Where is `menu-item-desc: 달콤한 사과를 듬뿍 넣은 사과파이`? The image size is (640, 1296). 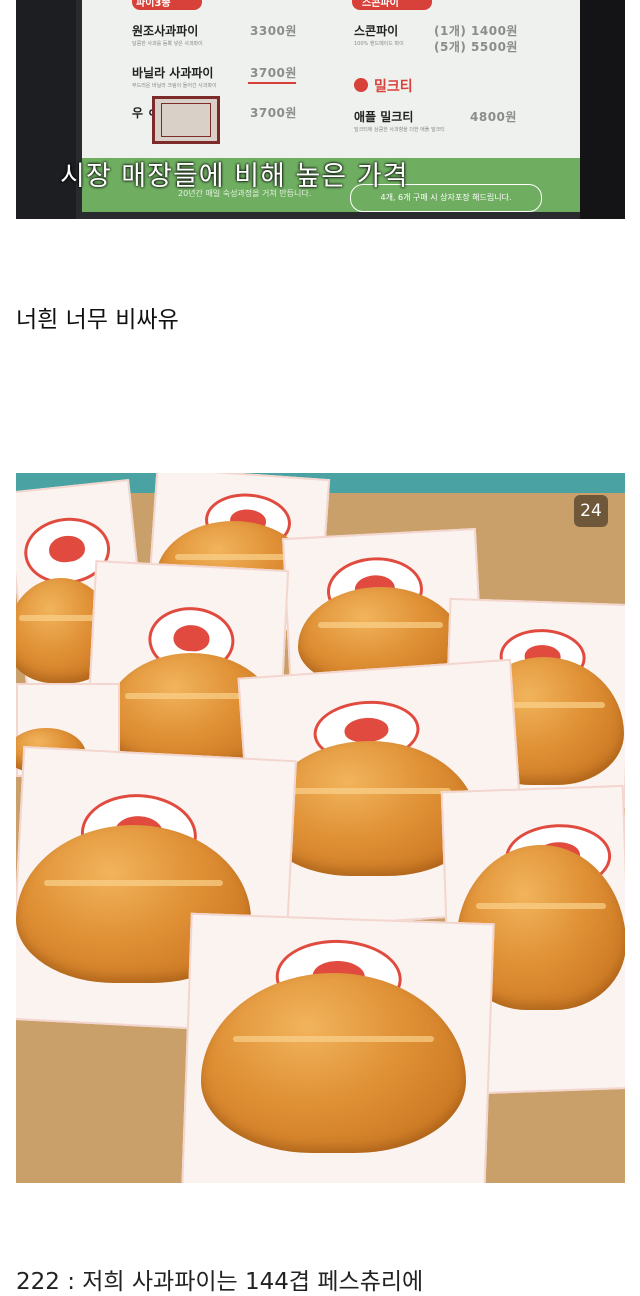 menu-item-desc: 달콤한 사과를 듬뿍 넣은 사과파이 is located at coordinates (167, 44).